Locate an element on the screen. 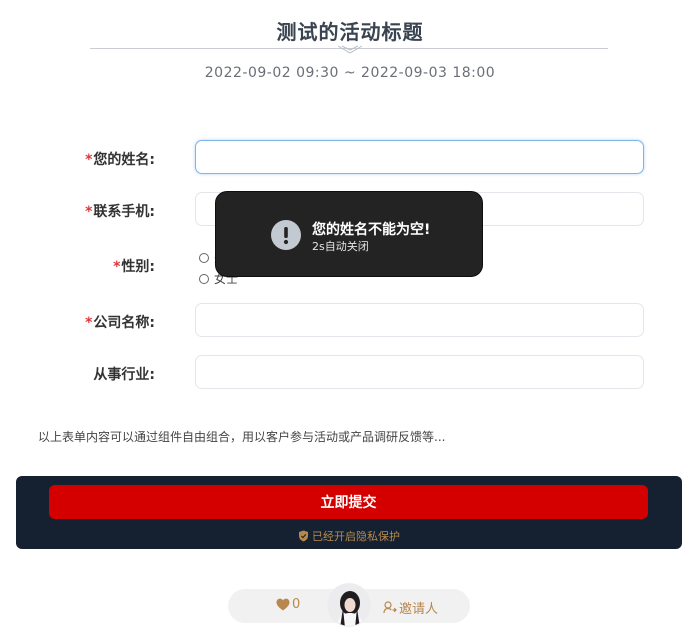 The width and height of the screenshot is (700, 638). phone-label: *联系手机: is located at coordinates (120, 212).